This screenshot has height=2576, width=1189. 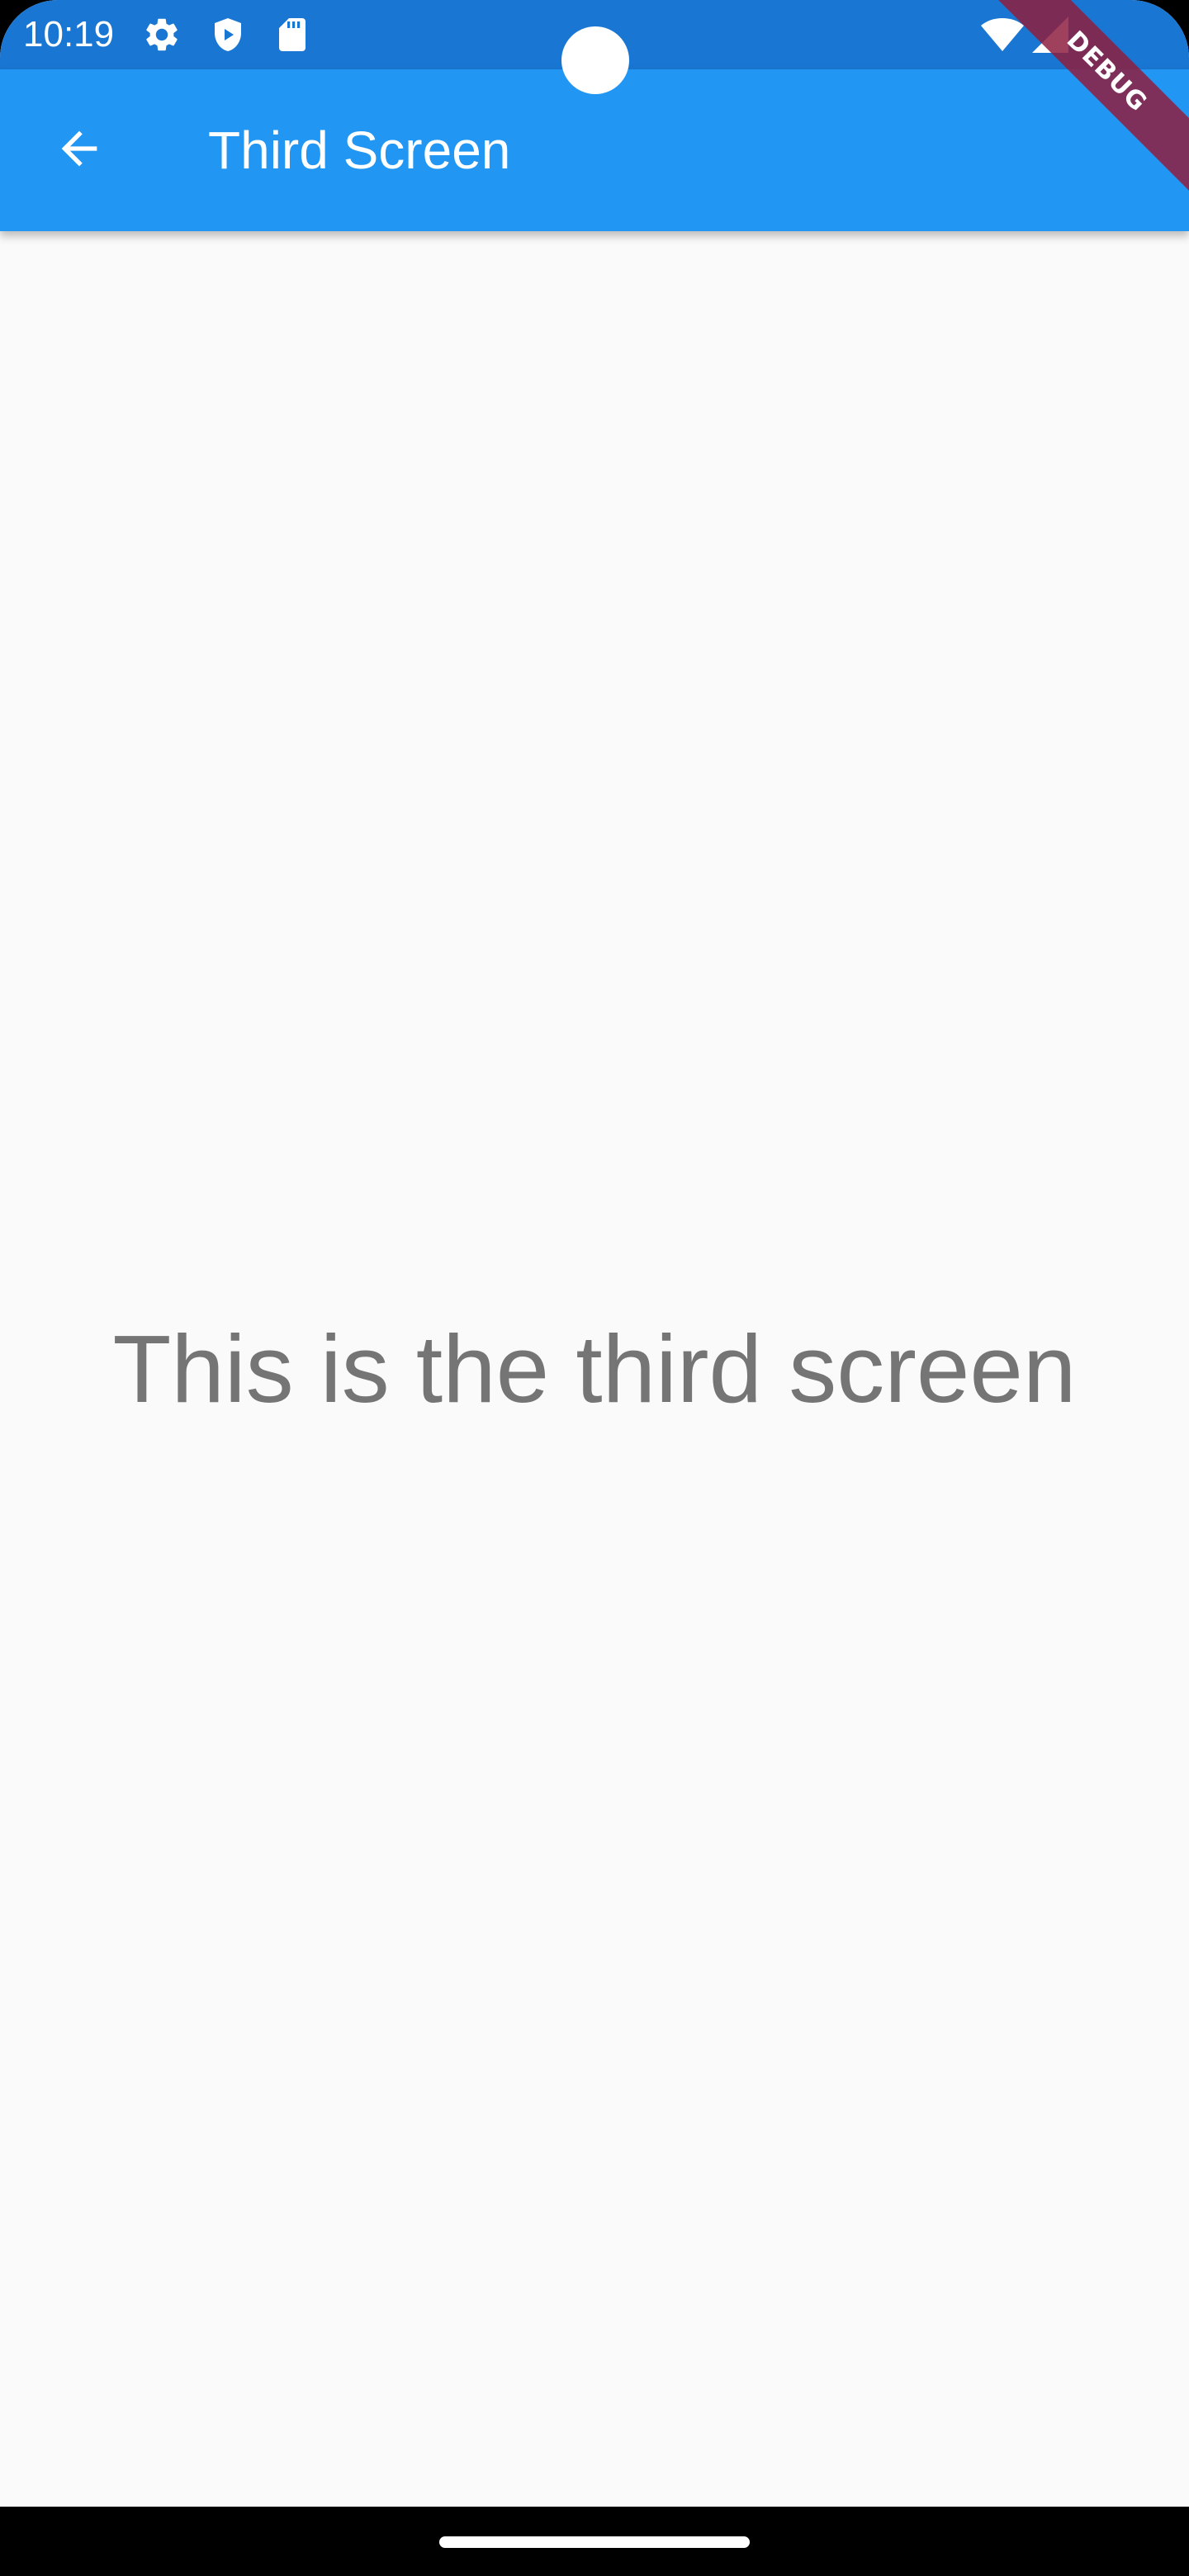 I want to click on sd-card-icon, so click(x=292, y=34).